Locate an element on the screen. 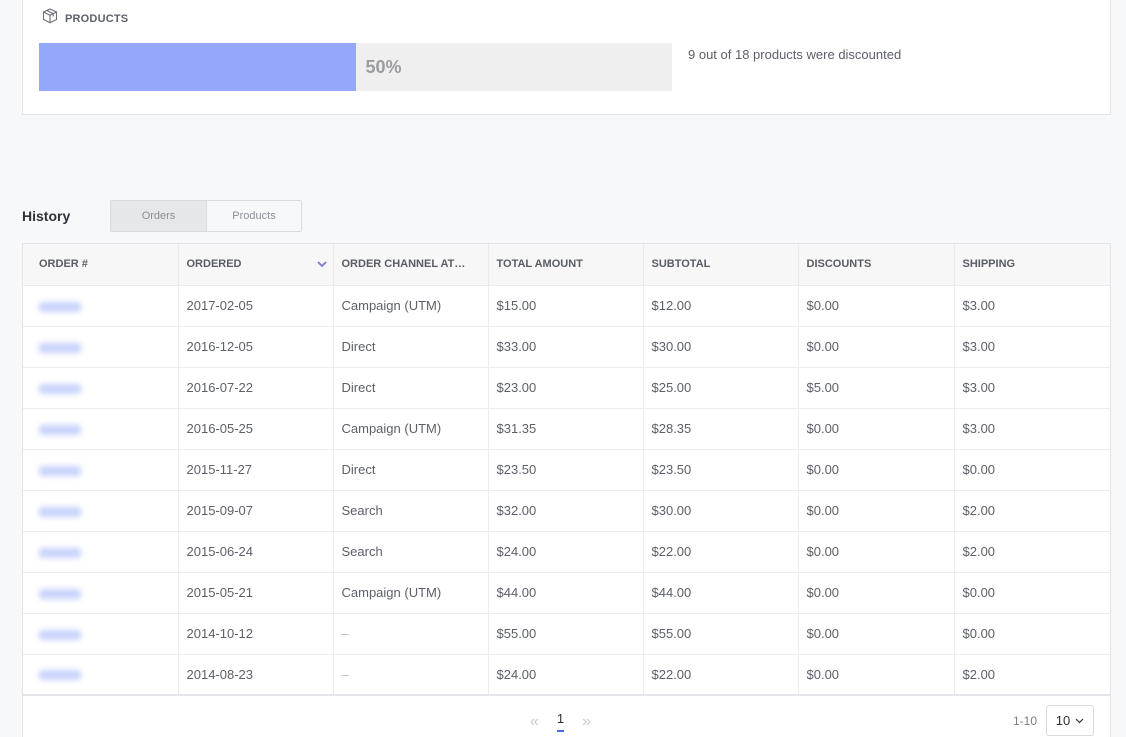  products-summary: 9 out of 18 products were discounted is located at coordinates (795, 54).